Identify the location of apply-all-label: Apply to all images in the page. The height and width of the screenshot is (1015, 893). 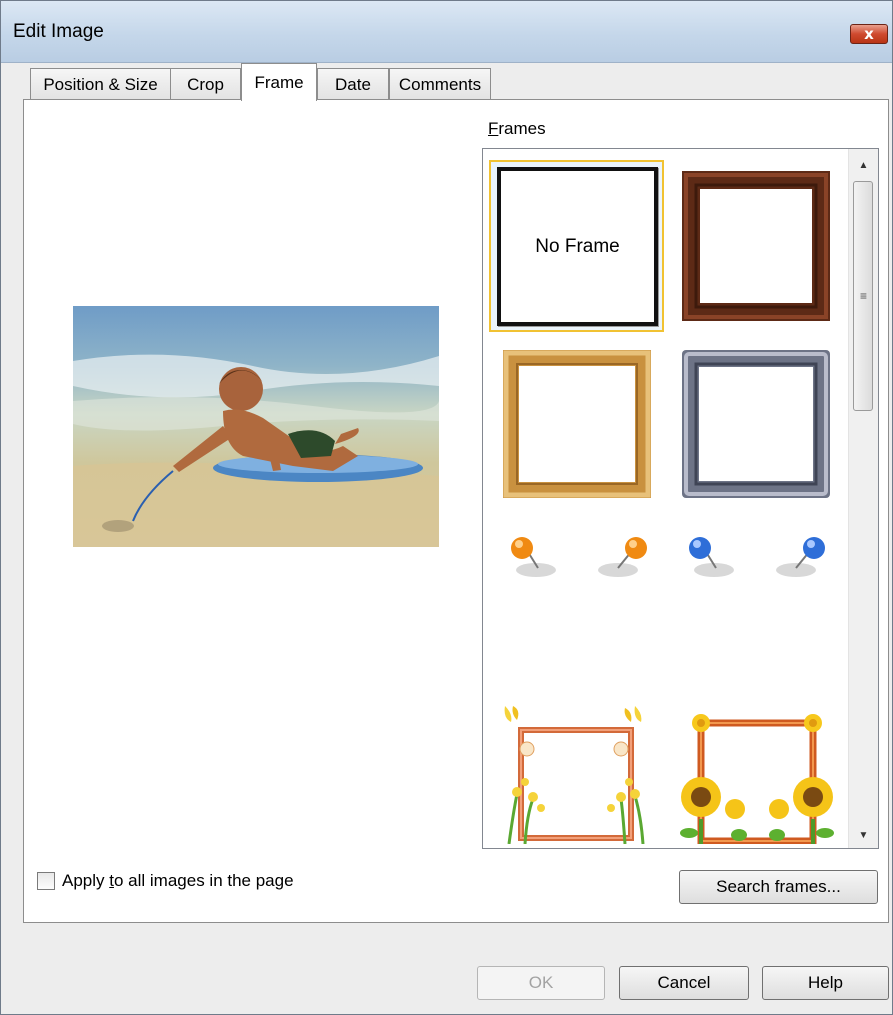
(178, 880).